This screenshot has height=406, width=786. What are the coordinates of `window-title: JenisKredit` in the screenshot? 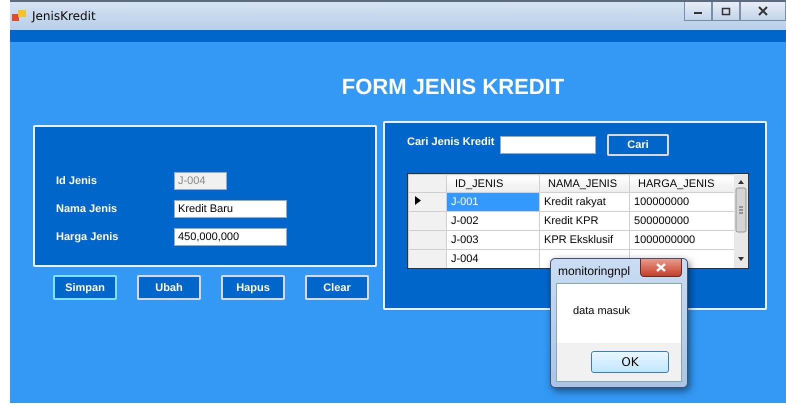 It's located at (64, 16).